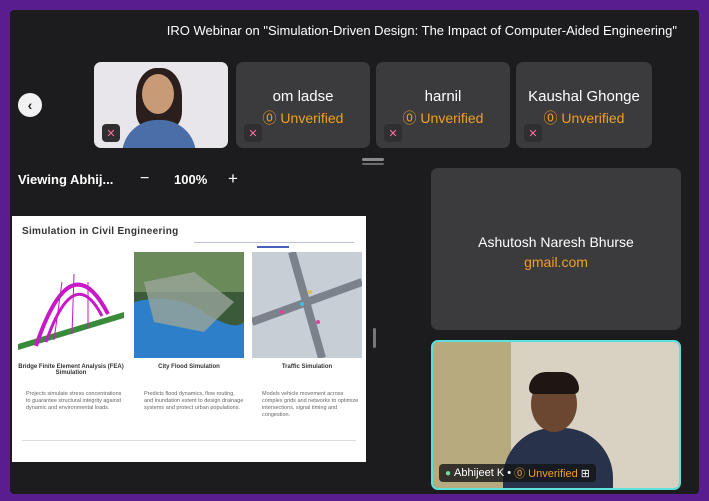  Describe the element at coordinates (546, 474) in the screenshot. I see `unverified-badge: ⓪ Unverified` at that location.